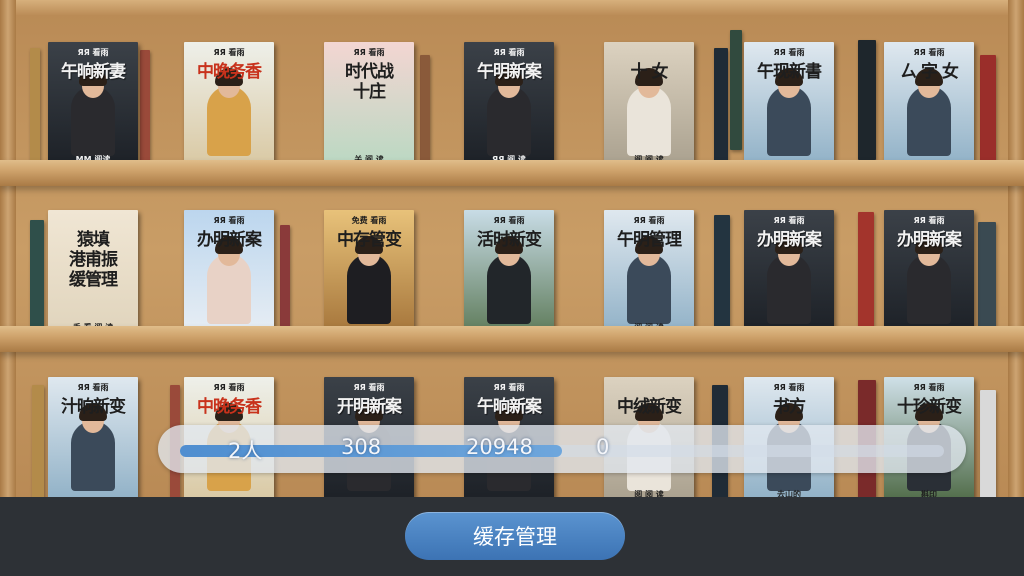 The image size is (1024, 576). What do you see at coordinates (245, 451) in the screenshot?
I see `stat-users: 2人` at bounding box center [245, 451].